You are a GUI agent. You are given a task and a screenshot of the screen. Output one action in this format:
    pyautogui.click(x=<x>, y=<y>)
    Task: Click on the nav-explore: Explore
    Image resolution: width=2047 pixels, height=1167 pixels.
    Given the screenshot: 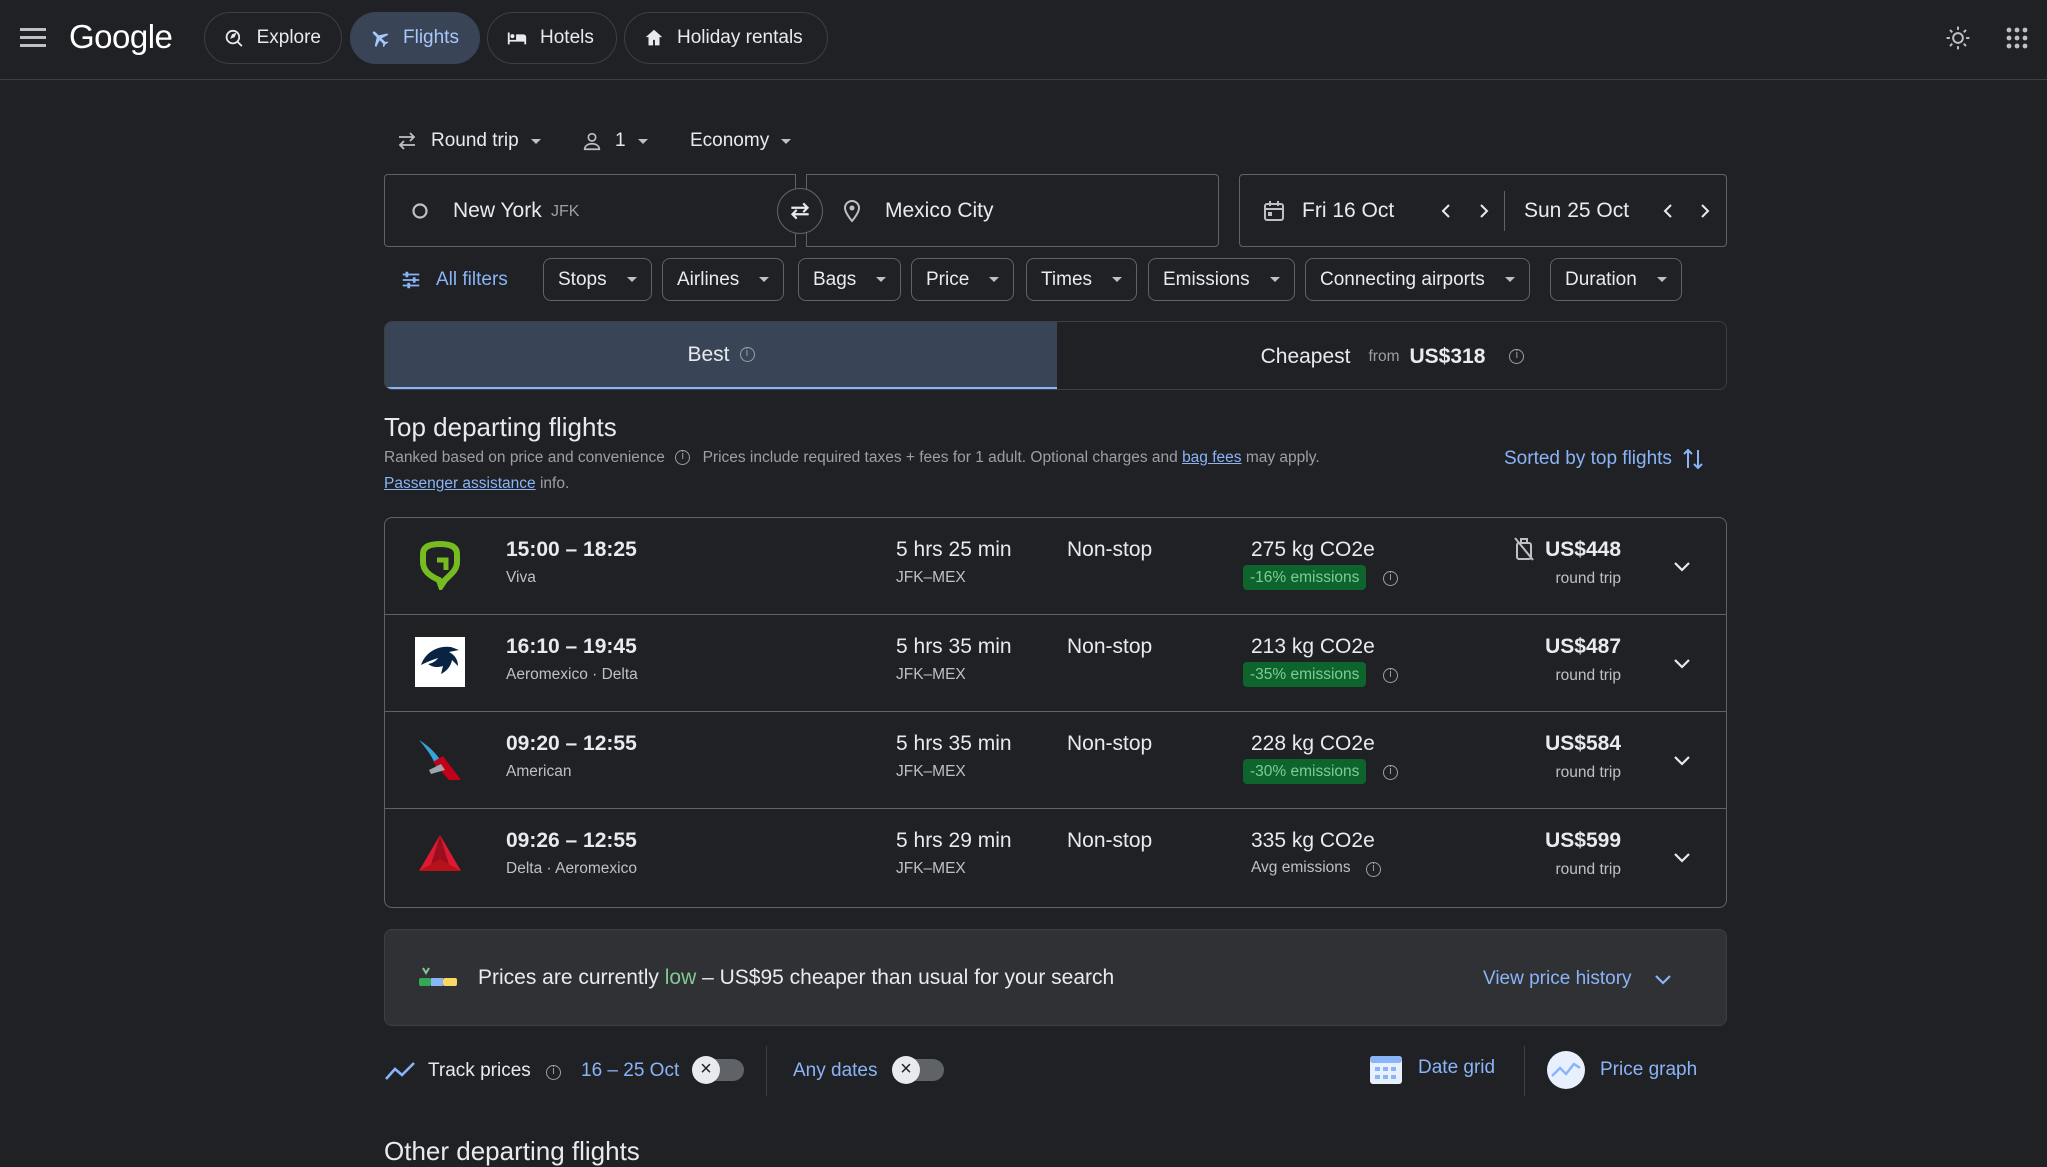 What is the action you would take?
    pyautogui.click(x=273, y=38)
    